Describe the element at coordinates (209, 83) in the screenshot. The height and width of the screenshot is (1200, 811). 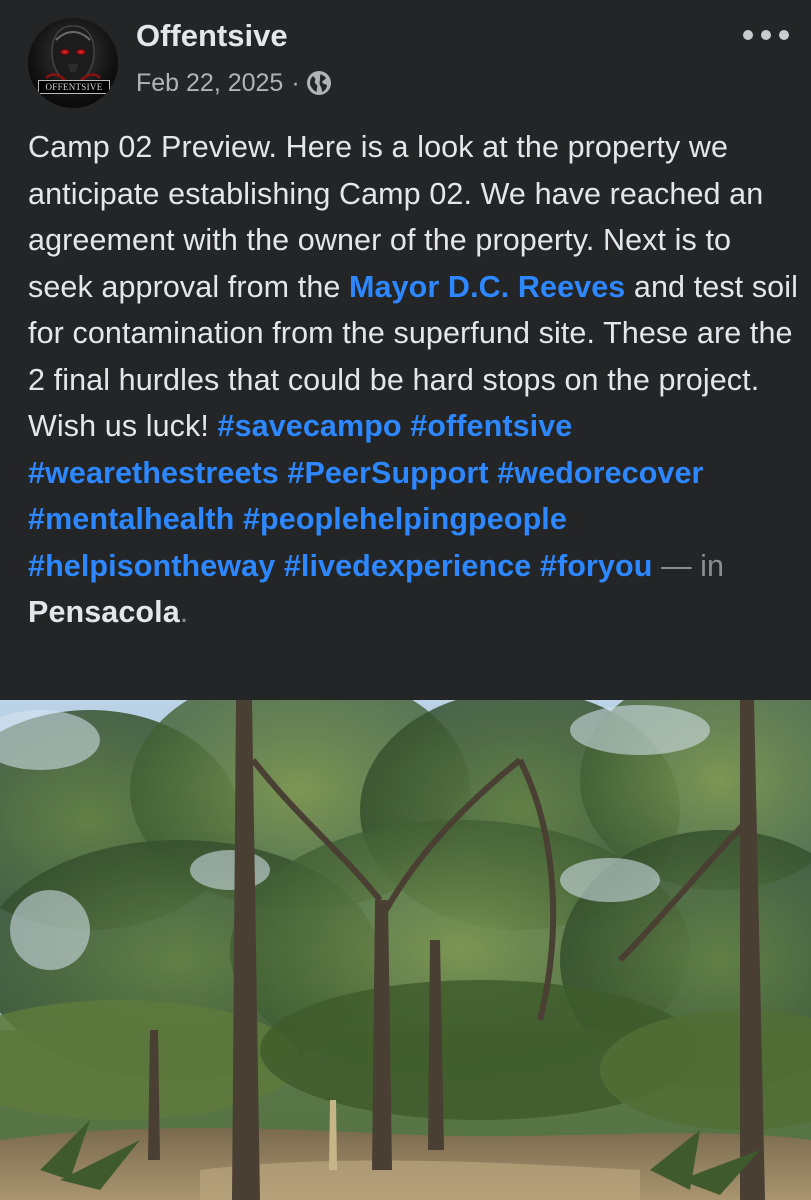
I see `post-date: Feb 22, 2025` at that location.